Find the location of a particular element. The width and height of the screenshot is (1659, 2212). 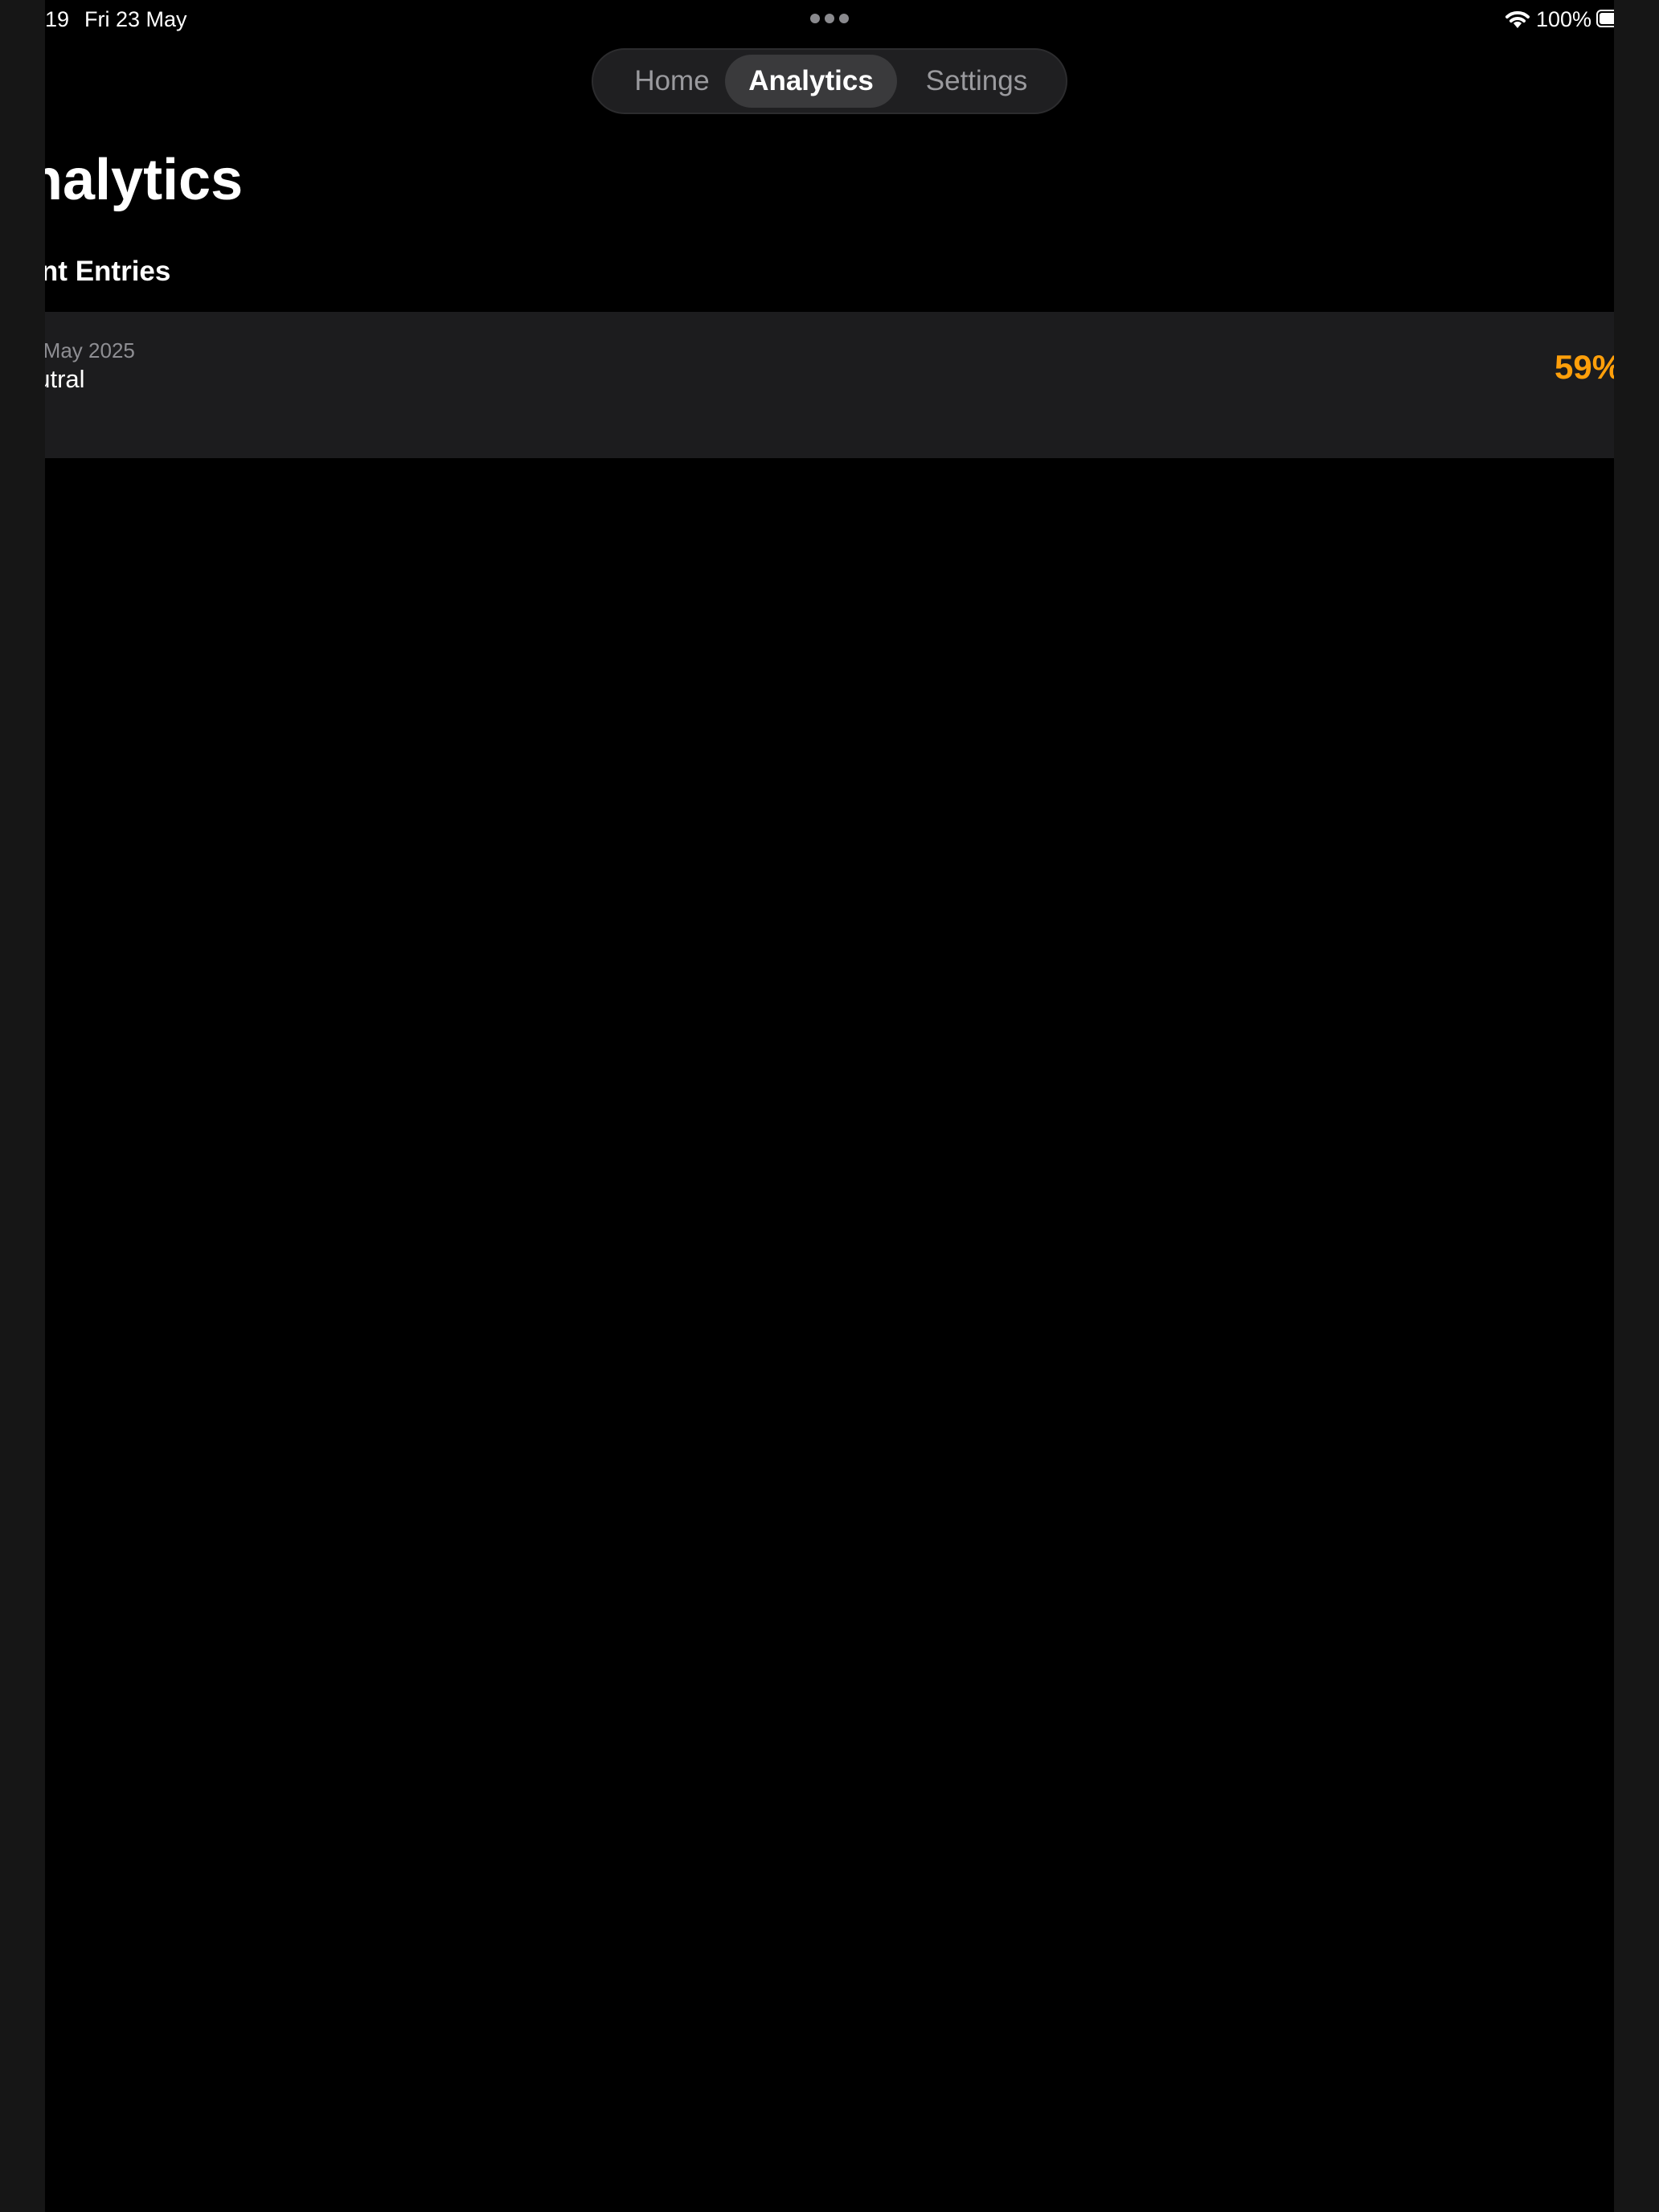

tab-bar: Home Analytics Settings is located at coordinates (829, 81).